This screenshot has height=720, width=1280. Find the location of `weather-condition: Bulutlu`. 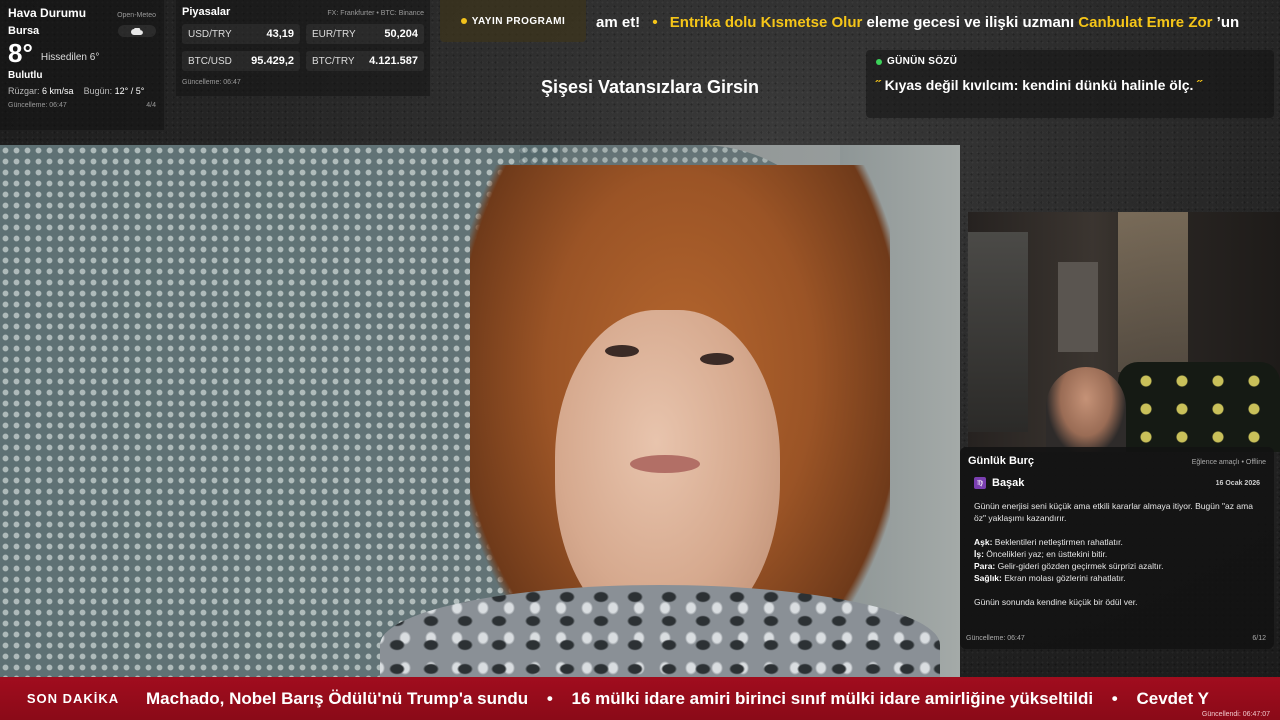

weather-condition: Bulutlu is located at coordinates (25, 75).